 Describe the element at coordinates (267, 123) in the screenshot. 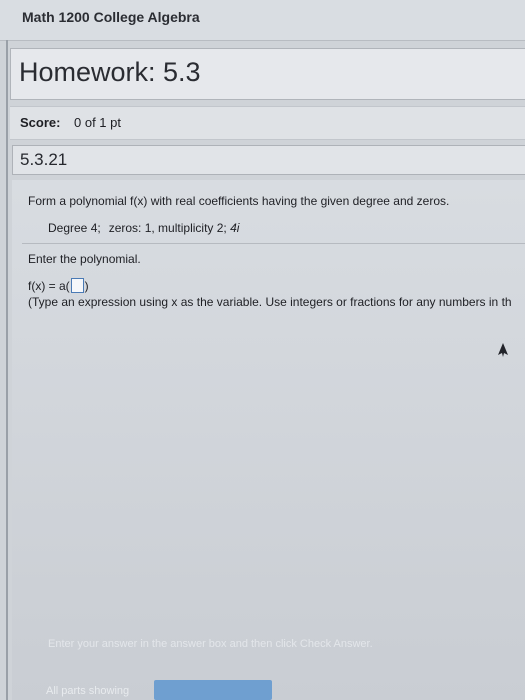

I see `score-bar: Score: 0 of 1 pt` at that location.